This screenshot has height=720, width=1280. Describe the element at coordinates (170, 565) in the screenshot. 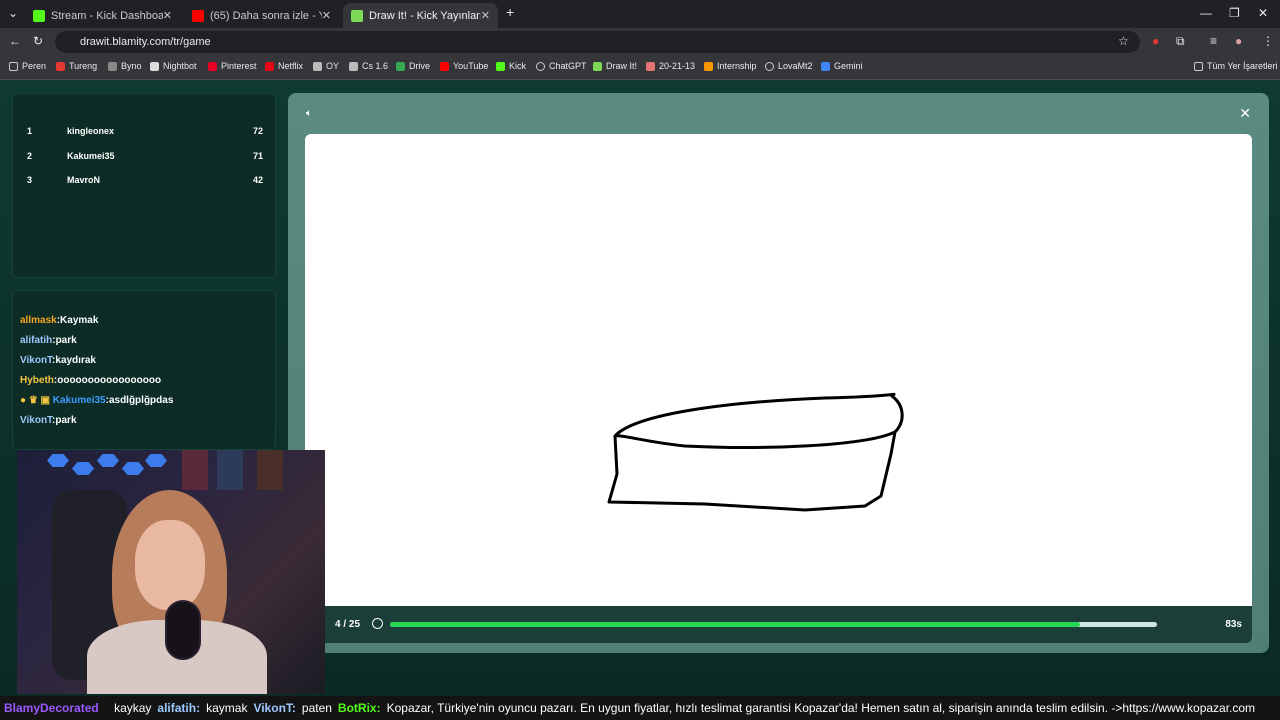

I see `streamer-face` at that location.